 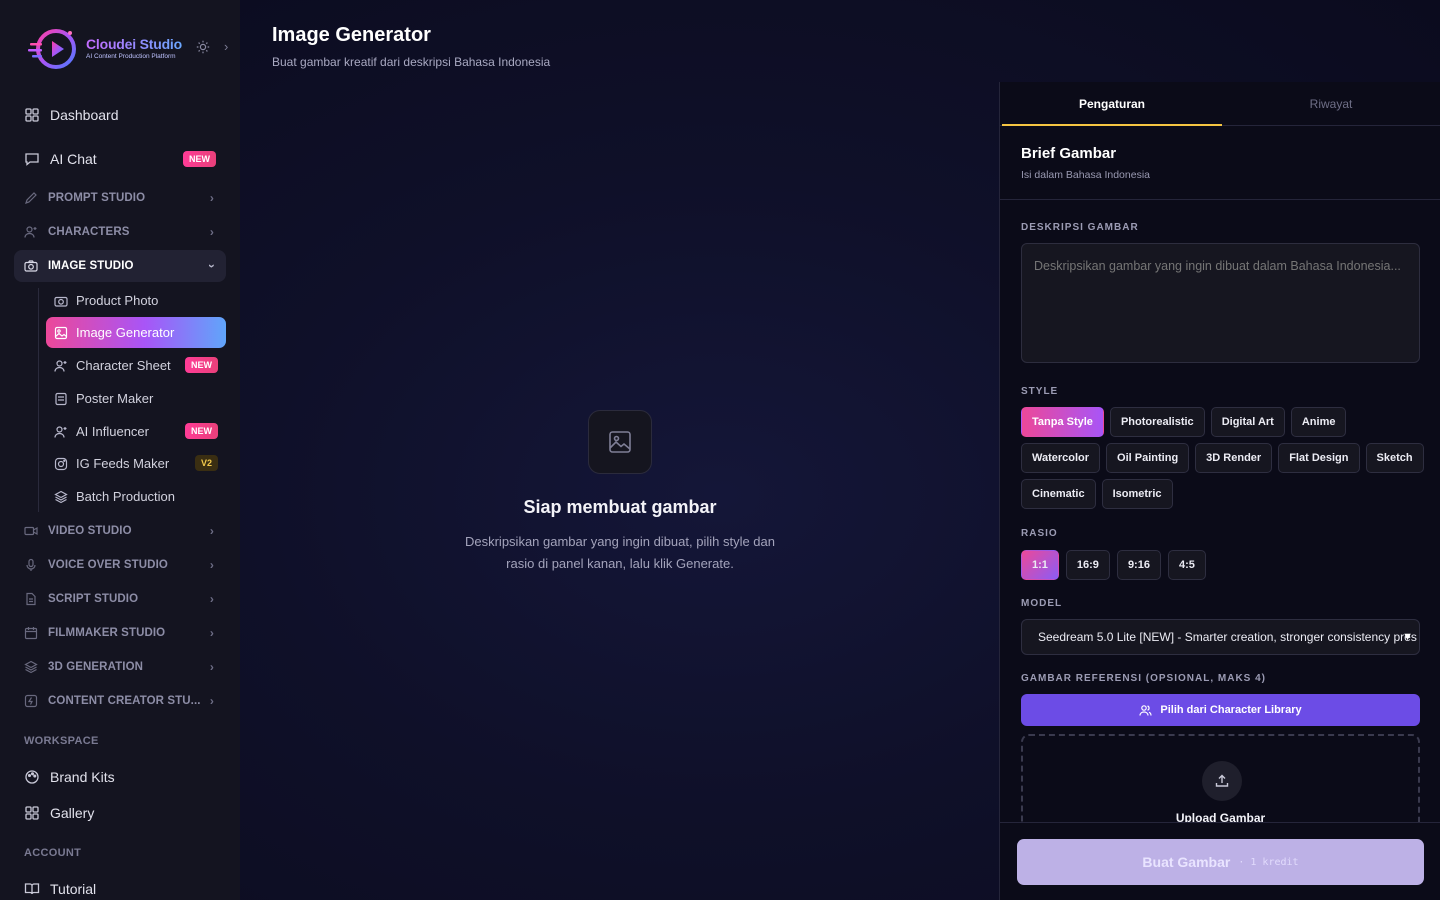 What do you see at coordinates (91, 266) in the screenshot?
I see `section-label: IMAGE STUDIO` at bounding box center [91, 266].